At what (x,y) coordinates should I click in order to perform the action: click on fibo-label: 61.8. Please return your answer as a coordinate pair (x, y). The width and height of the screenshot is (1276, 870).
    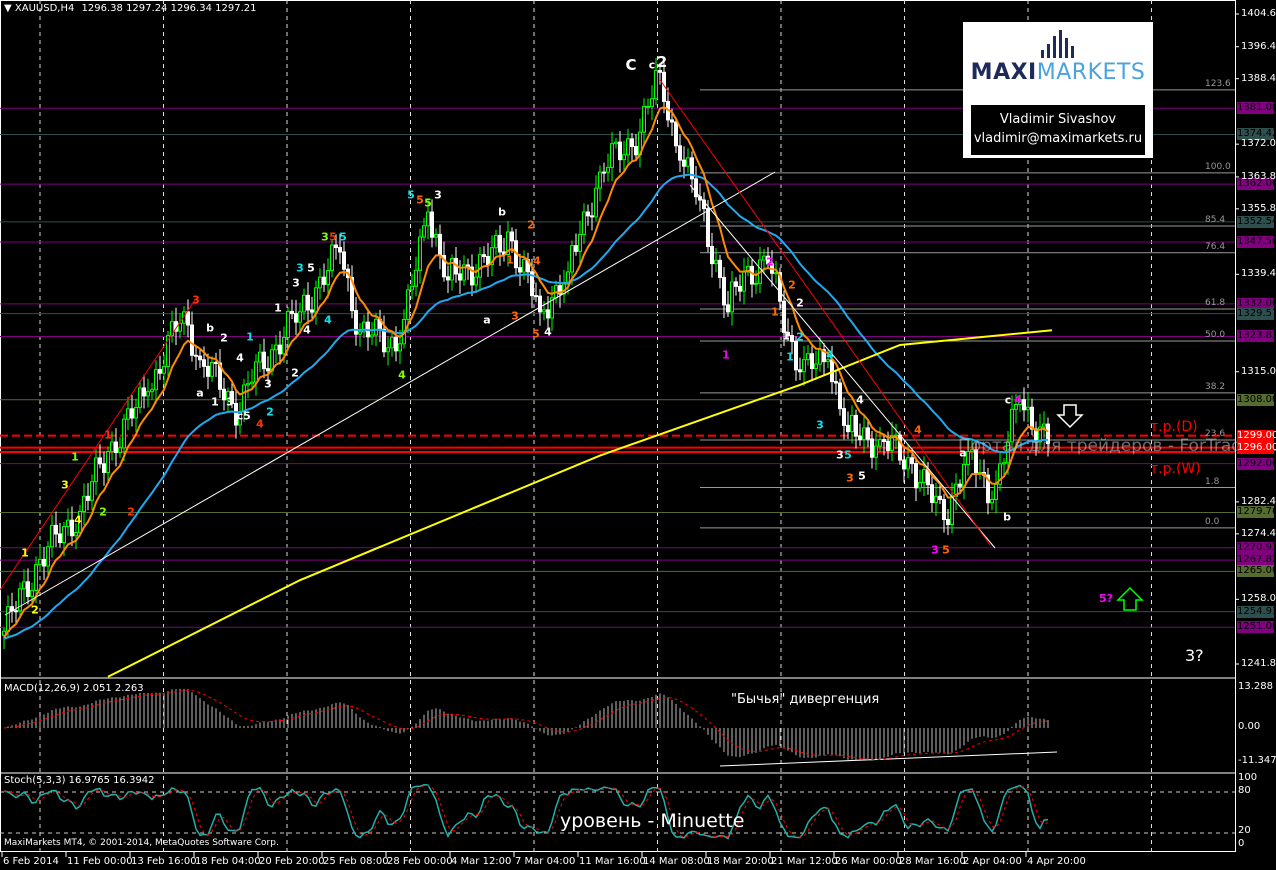
    Looking at the image, I should click on (1215, 303).